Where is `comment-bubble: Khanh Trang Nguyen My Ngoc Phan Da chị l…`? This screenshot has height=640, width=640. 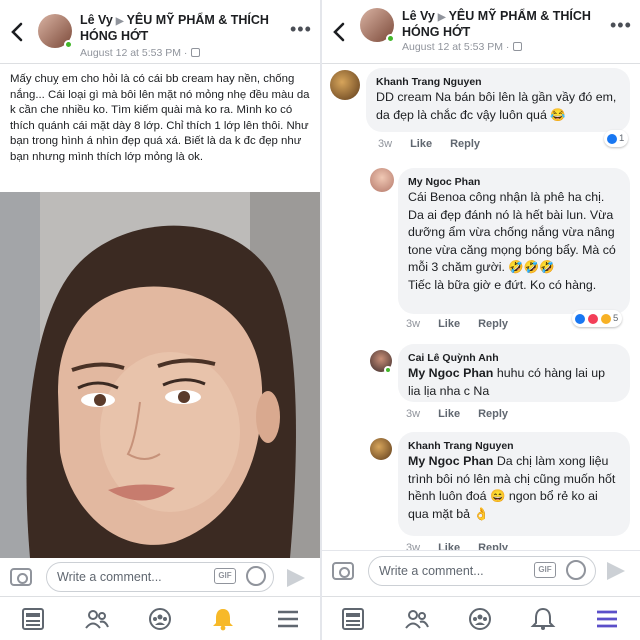 comment-bubble: Khanh Trang Nguyen My Ngoc Phan Da chị l… is located at coordinates (514, 484).